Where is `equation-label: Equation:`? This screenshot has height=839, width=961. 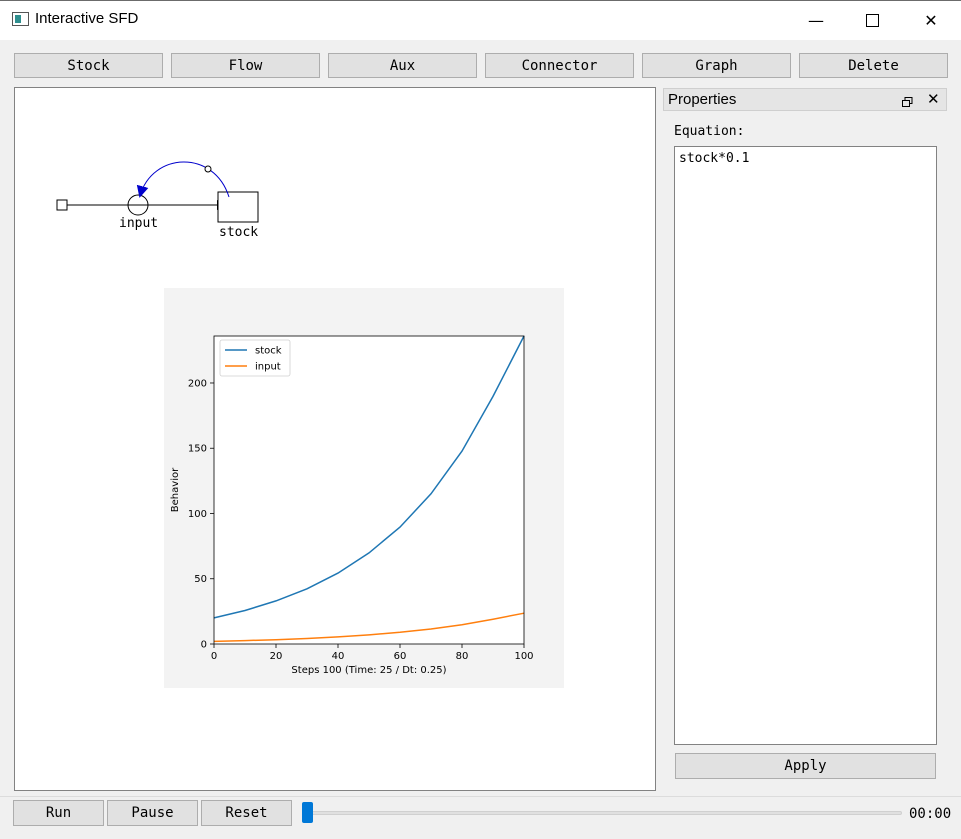
equation-label: Equation: is located at coordinates (709, 131).